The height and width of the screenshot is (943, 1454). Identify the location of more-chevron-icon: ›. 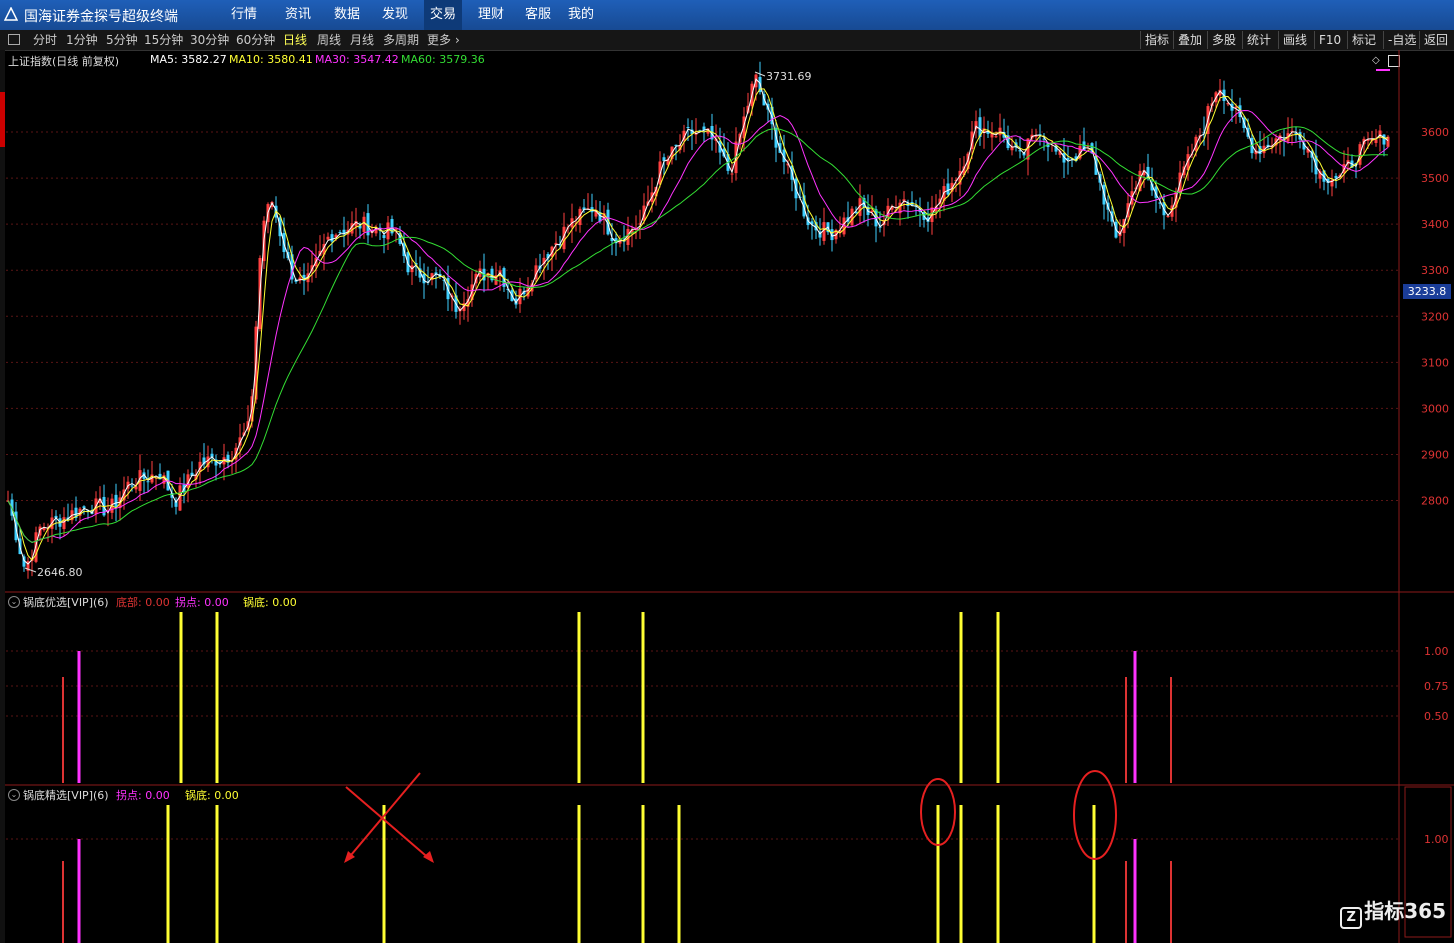
(457, 40).